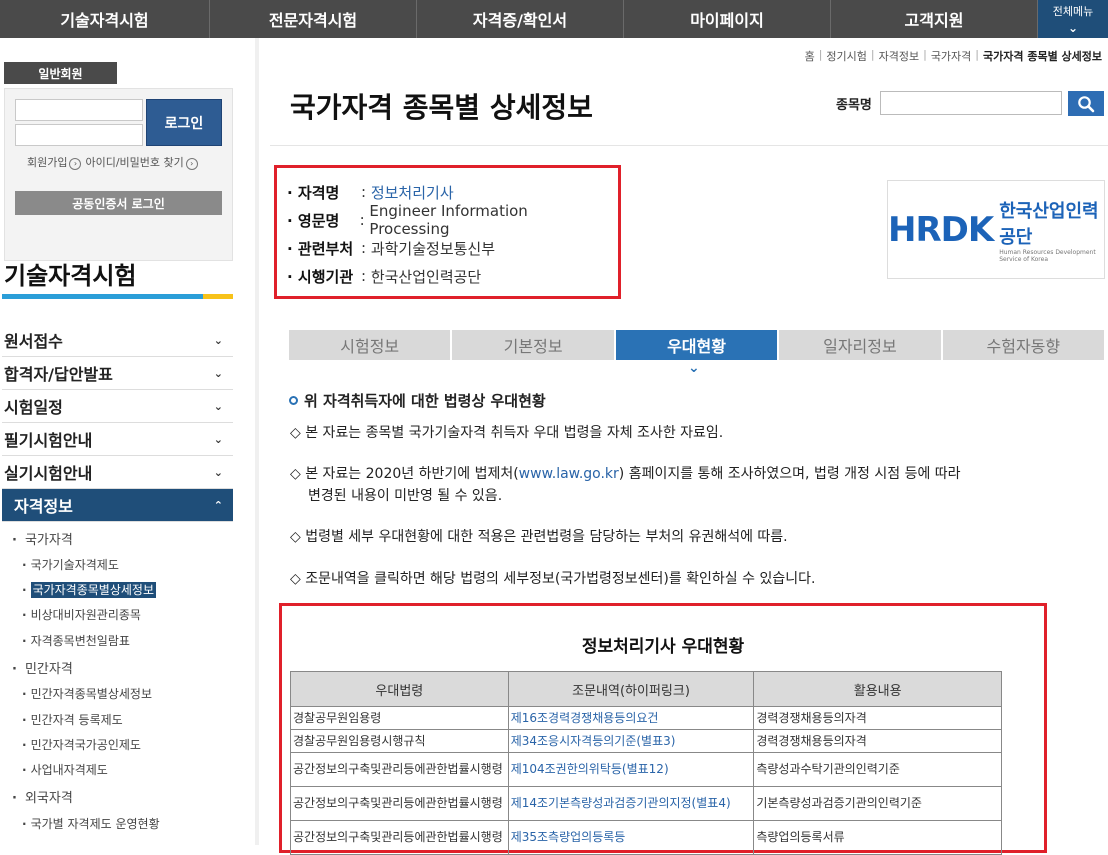 This screenshot has width=1108, height=855. I want to click on chevron-up-icon: ⌃, so click(218, 505).